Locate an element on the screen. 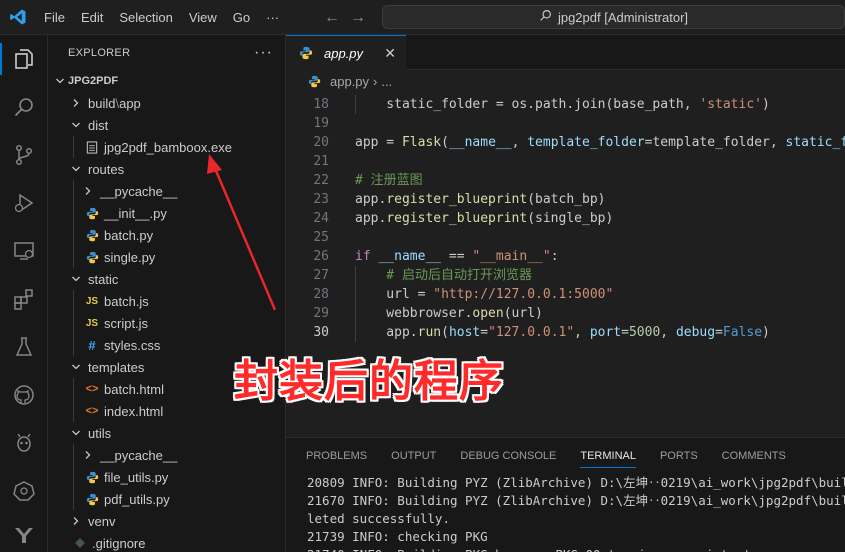 This screenshot has height=552, width=845. panel-tab: DEBUG CONSOLE is located at coordinates (514, 456).